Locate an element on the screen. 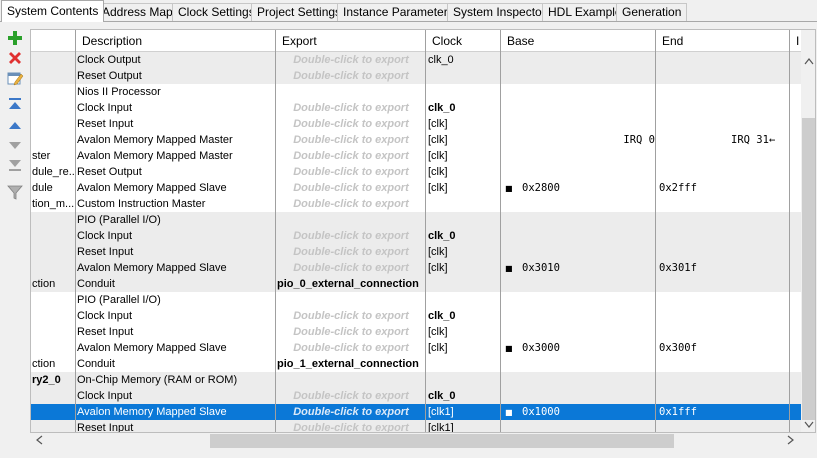 The height and width of the screenshot is (458, 817). edit-icon is located at coordinates (16, 78).